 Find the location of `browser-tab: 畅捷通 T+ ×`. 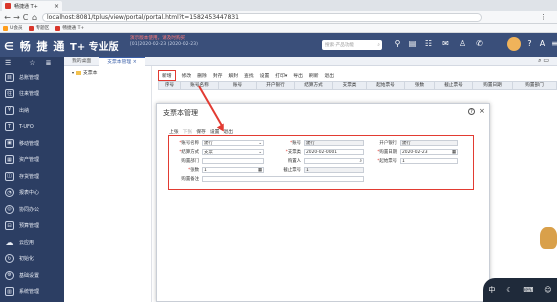

browser-tab: 畅捷通 T+ × is located at coordinates (32, 6).